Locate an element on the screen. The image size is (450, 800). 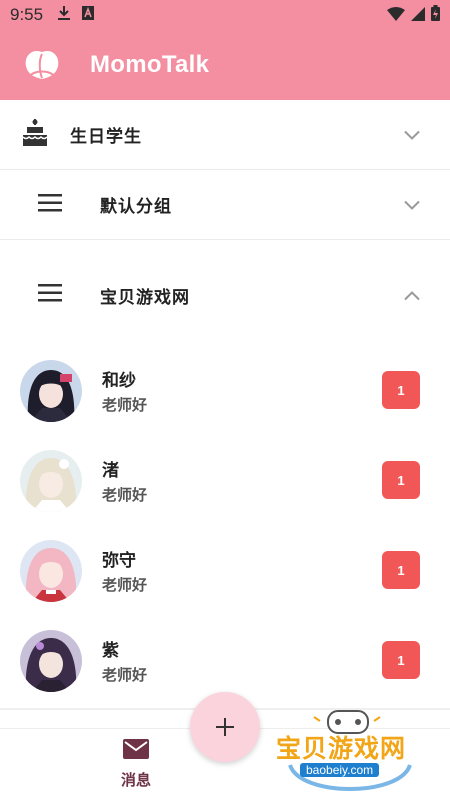
status-system-icons is located at coordinates (413, 15).